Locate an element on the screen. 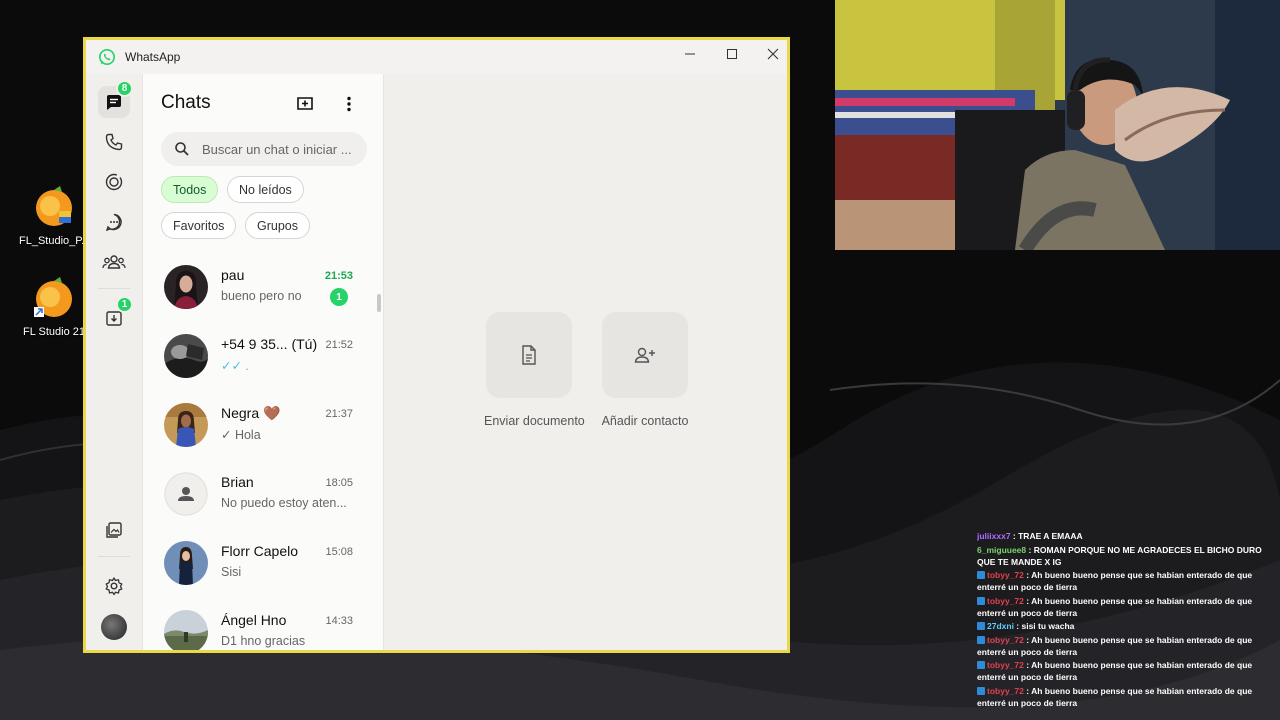 This screenshot has width=1280, height=720. chat-preview: bueno pero no is located at coordinates (261, 296).